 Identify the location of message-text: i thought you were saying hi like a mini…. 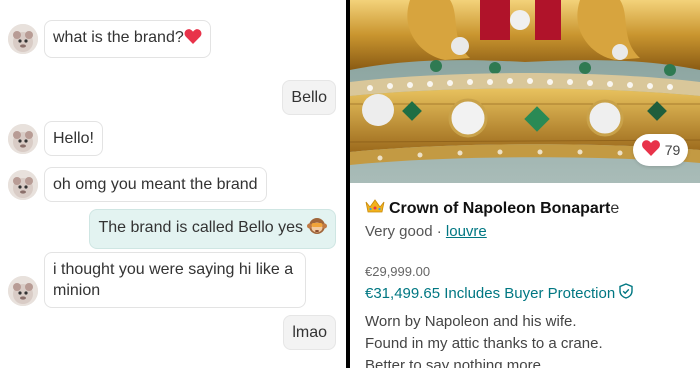
(173, 280).